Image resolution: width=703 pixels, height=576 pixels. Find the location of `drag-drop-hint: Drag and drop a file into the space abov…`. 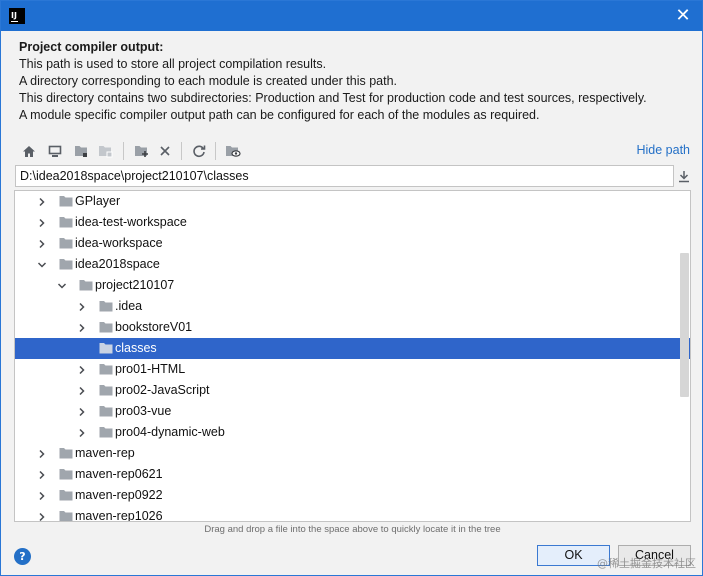

drag-drop-hint: Drag and drop a file into the space abov… is located at coordinates (352, 529).